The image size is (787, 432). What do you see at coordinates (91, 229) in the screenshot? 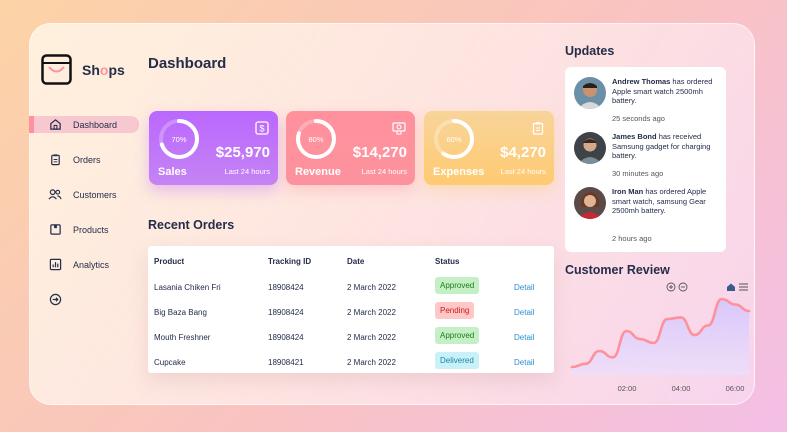
I see `sidebar-item-label: Products` at bounding box center [91, 229].